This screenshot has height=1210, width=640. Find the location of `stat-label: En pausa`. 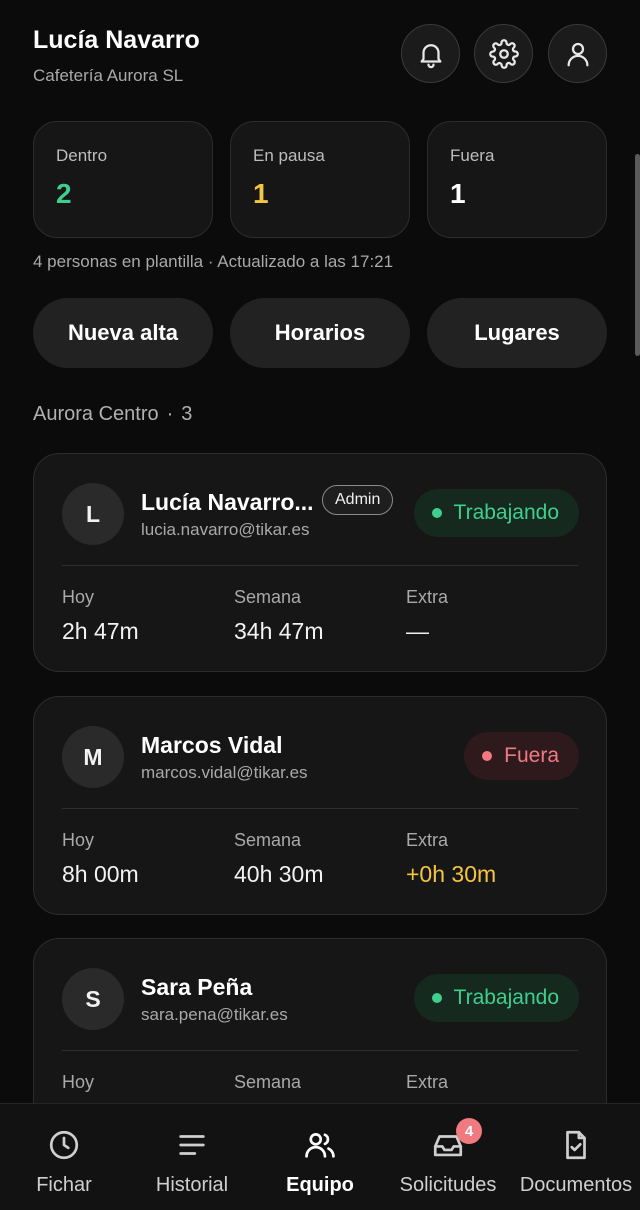

stat-label: En pausa is located at coordinates (289, 155).